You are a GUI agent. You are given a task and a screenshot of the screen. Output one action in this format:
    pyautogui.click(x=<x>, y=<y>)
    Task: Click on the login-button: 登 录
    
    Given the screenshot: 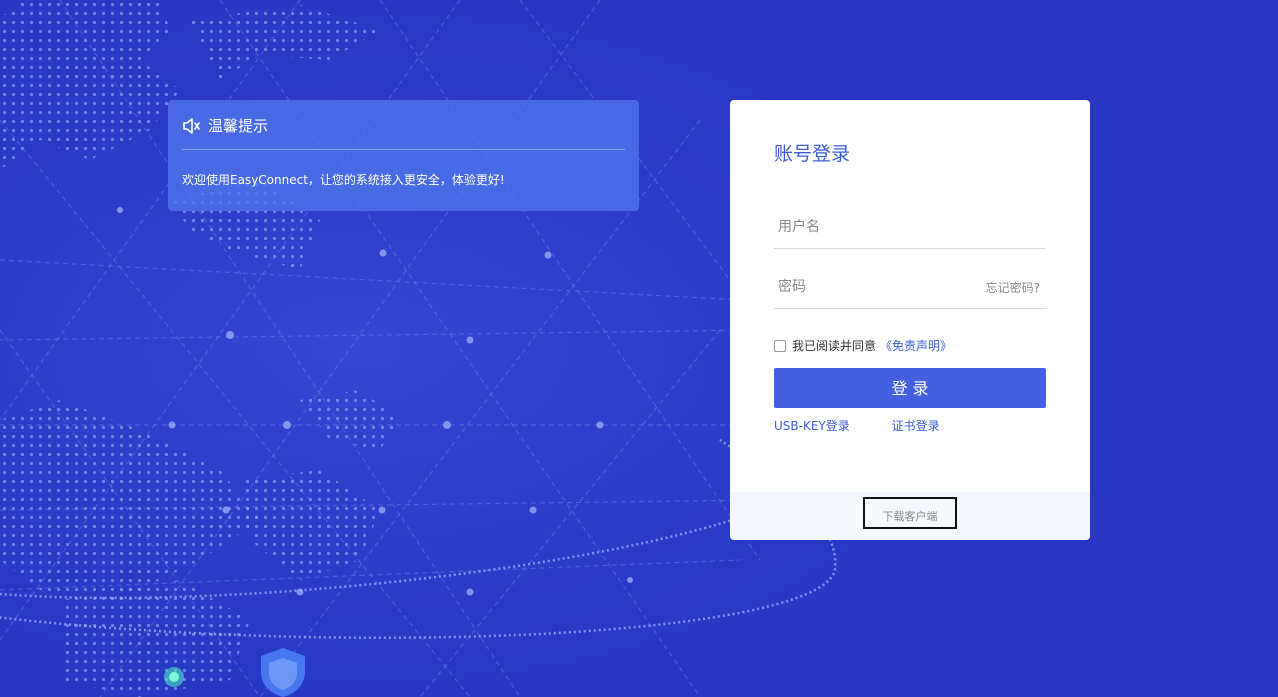 What is the action you would take?
    pyautogui.click(x=910, y=388)
    